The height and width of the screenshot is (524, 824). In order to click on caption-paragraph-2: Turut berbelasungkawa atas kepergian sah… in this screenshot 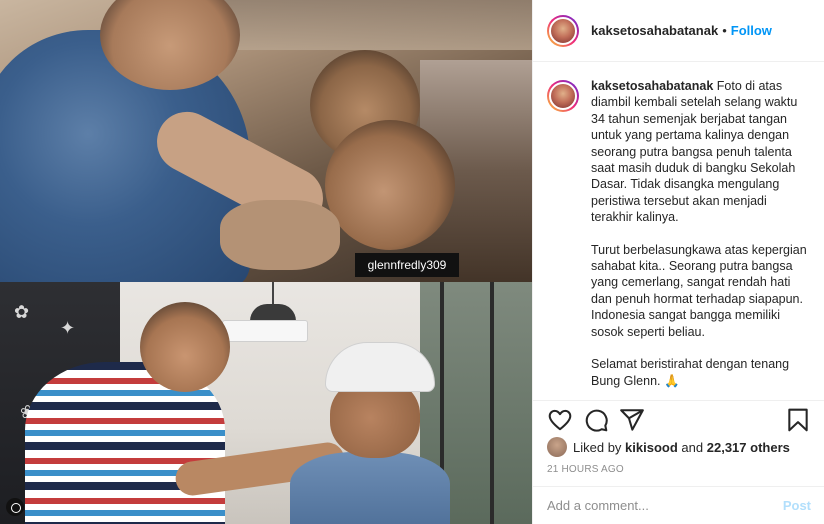, I will do `click(699, 290)`.